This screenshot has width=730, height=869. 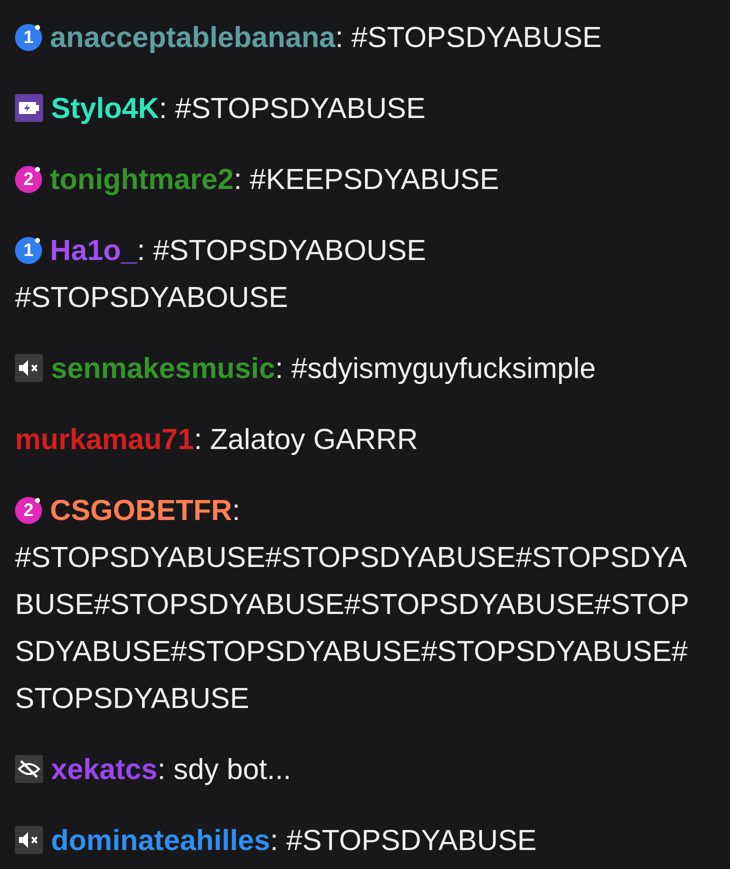 What do you see at coordinates (281, 251) in the screenshot?
I see `chat-message: : #STOPSDYABOUSE` at bounding box center [281, 251].